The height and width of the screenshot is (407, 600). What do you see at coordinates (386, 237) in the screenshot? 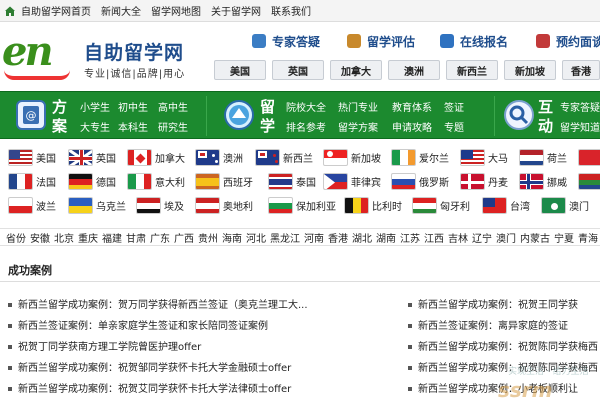
I see `province-link: 湖南` at bounding box center [386, 237].